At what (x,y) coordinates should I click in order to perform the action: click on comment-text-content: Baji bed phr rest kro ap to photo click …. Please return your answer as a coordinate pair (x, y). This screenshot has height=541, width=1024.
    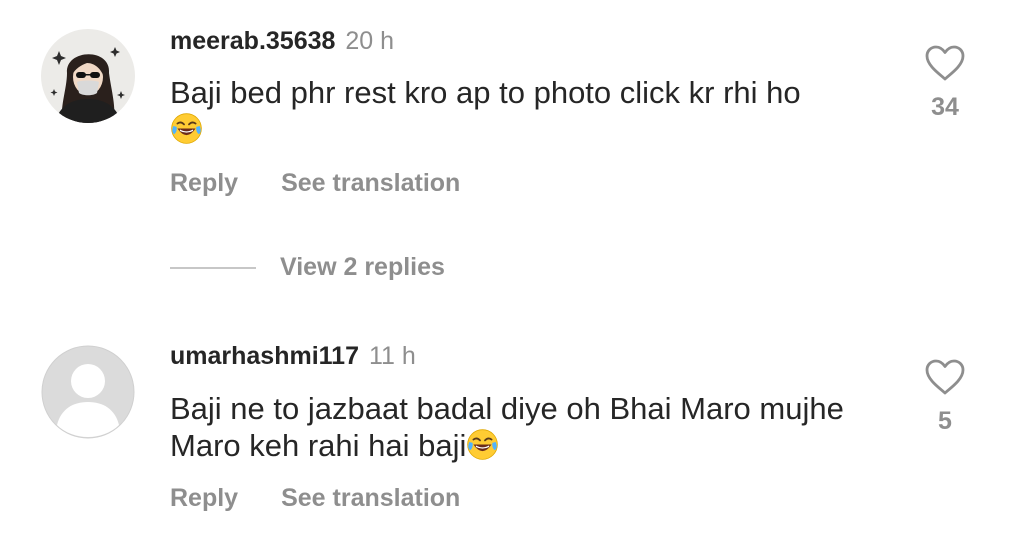
    Looking at the image, I should click on (485, 92).